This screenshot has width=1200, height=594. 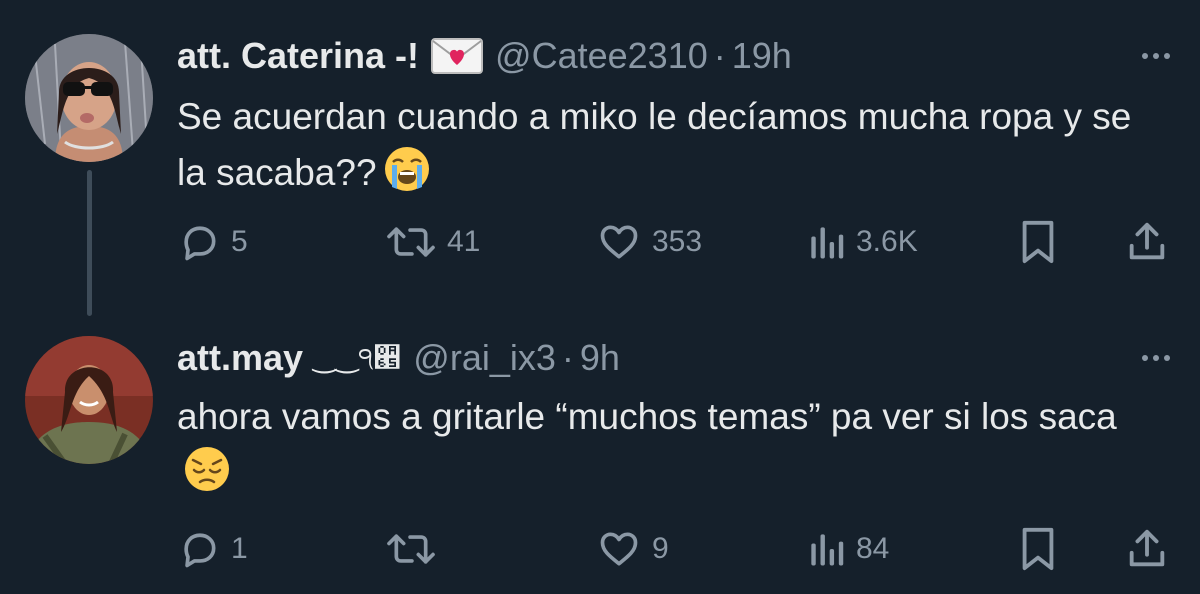 What do you see at coordinates (239, 548) in the screenshot?
I see `reply-count: 1` at bounding box center [239, 548].